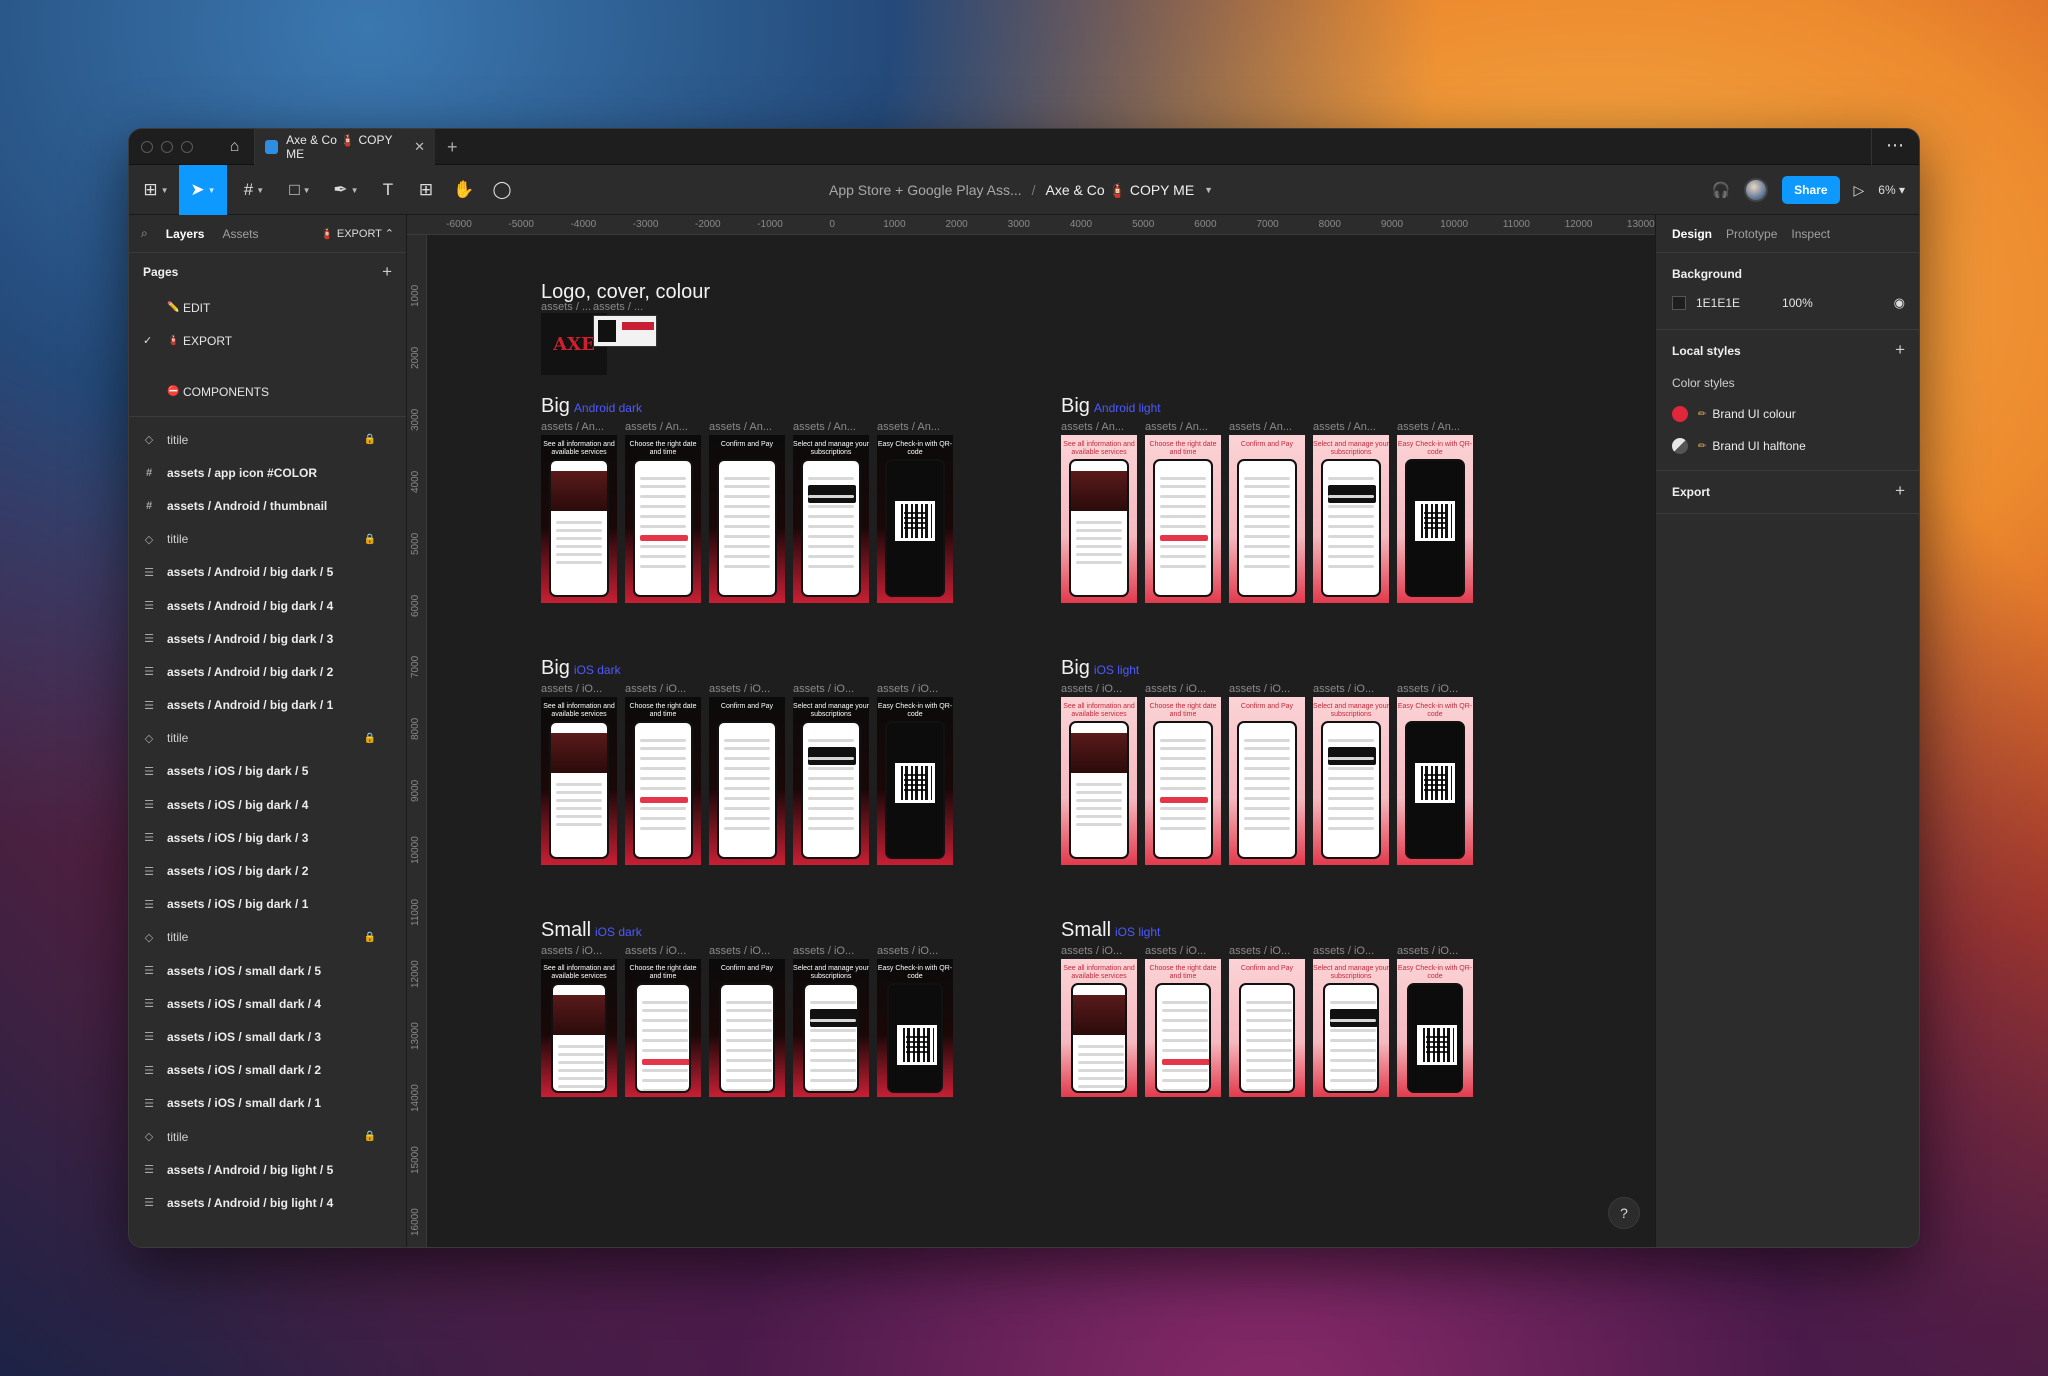 The height and width of the screenshot is (1376, 2048). I want to click on layer-item: ☰ assets / iOS / big dark / 4, so click(267, 804).